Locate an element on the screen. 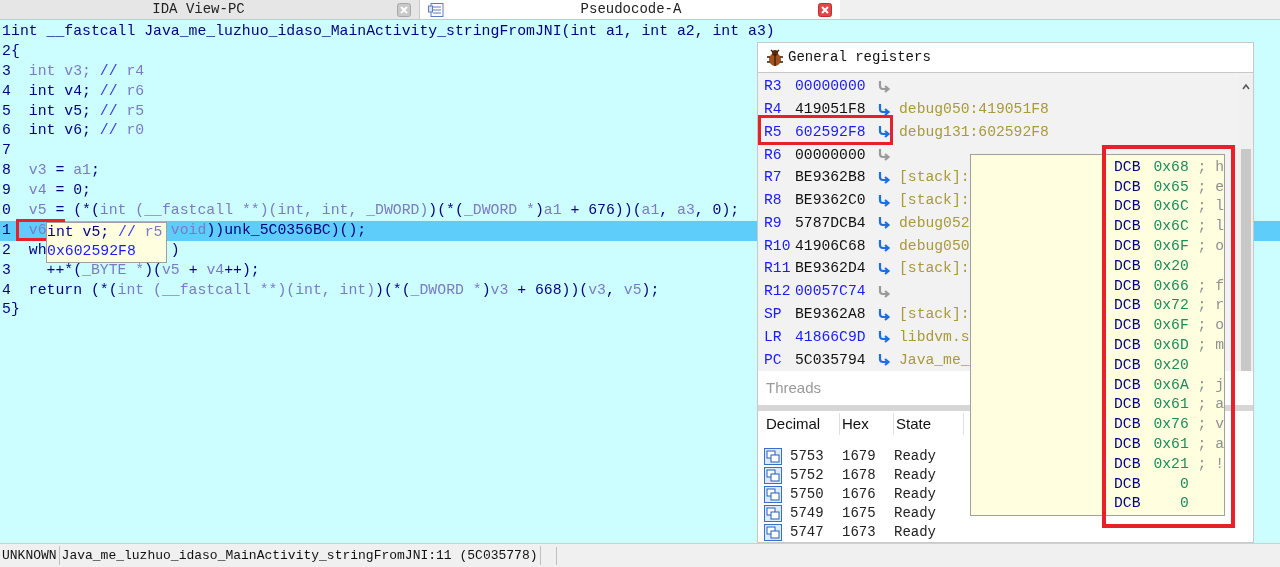  table-cell-text: 1676 is located at coordinates (859, 494).